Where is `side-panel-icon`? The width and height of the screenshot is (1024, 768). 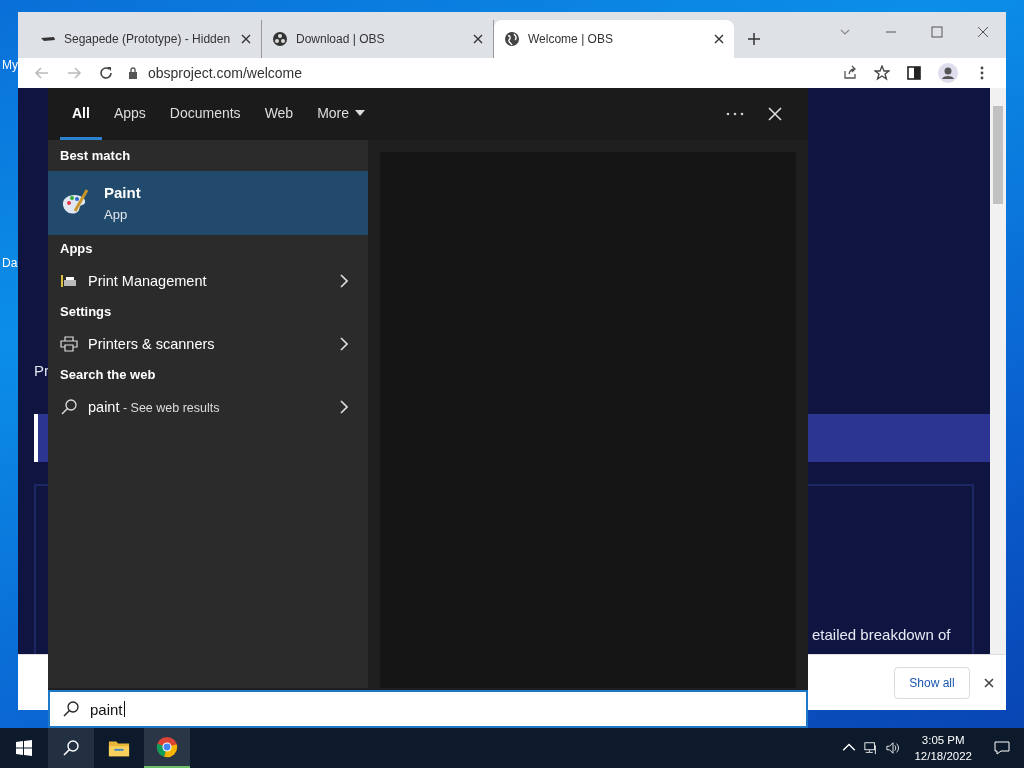
side-panel-icon is located at coordinates (914, 73).